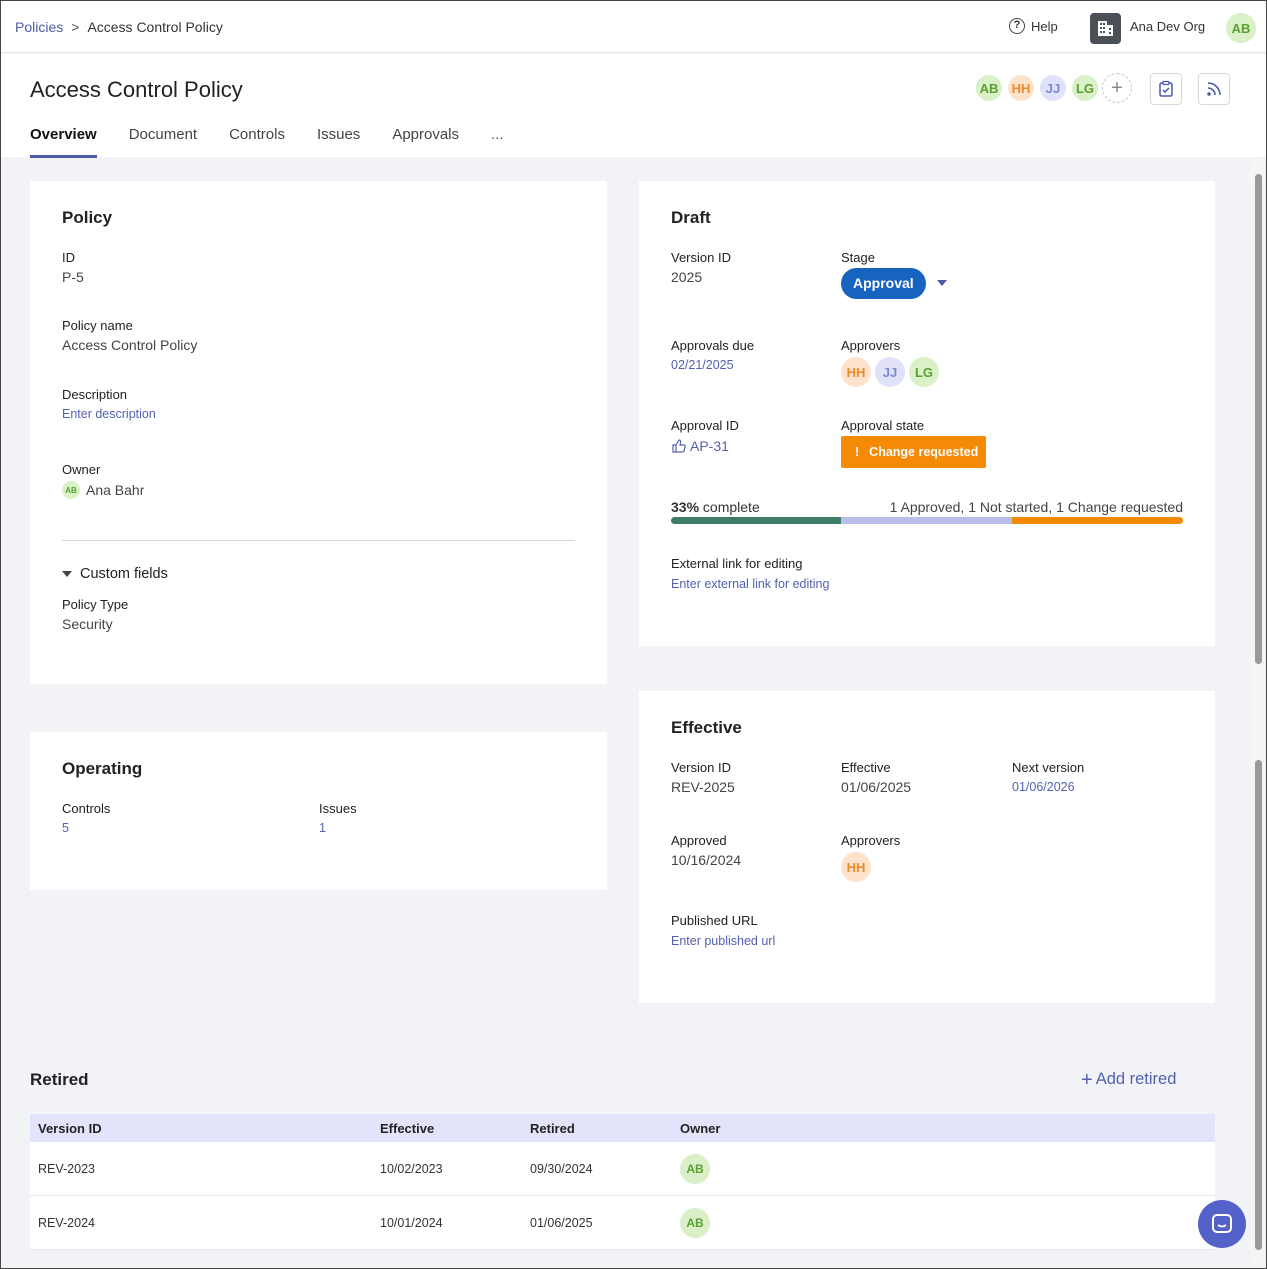  What do you see at coordinates (622, 1169) in the screenshot?
I see `table-row: REV-2023 10/02/2023 09/30/2024 AB` at bounding box center [622, 1169].